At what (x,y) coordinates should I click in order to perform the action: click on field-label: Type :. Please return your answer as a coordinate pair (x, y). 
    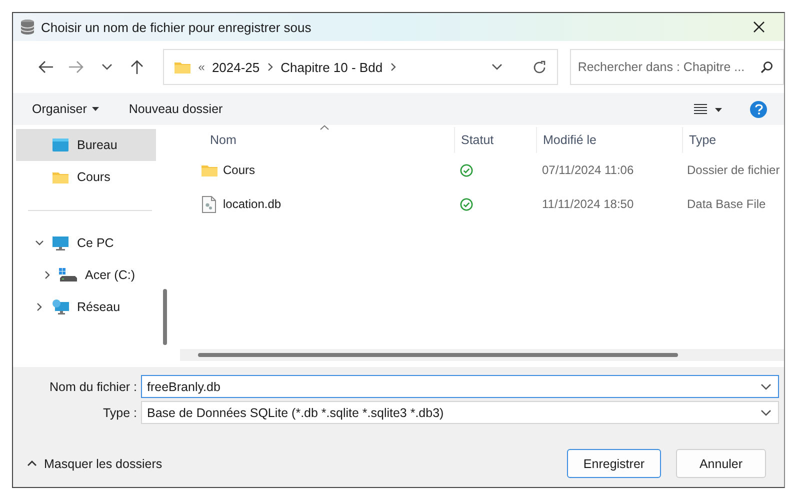
    Looking at the image, I should click on (120, 413).